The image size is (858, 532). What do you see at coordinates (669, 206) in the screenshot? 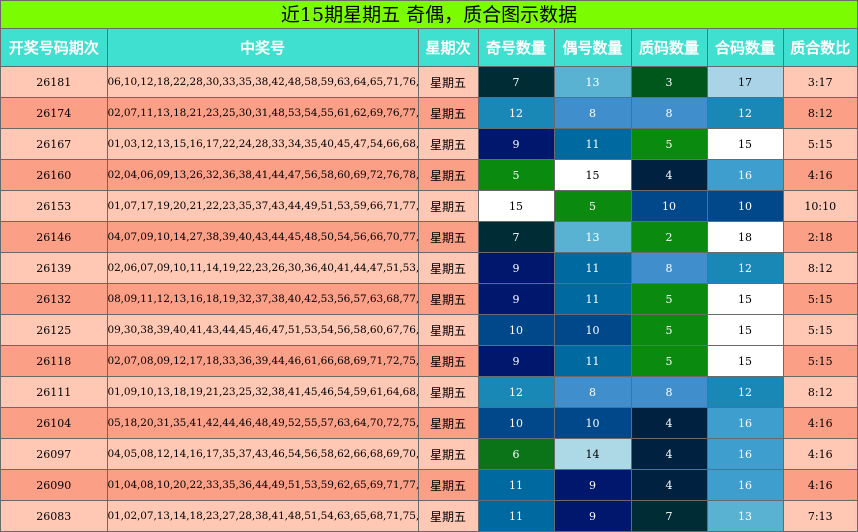
I see `prime-count-cell: 10` at bounding box center [669, 206].